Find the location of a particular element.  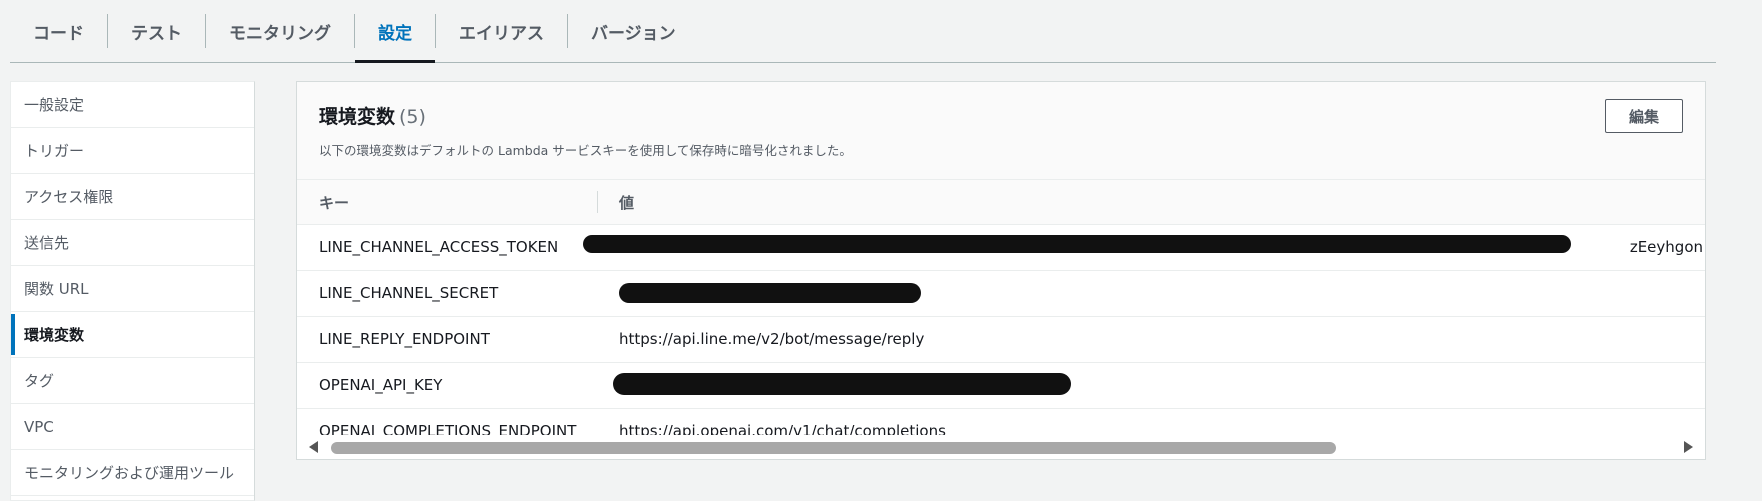

sidebar-item-function-url: 関数 URL is located at coordinates (132, 289).